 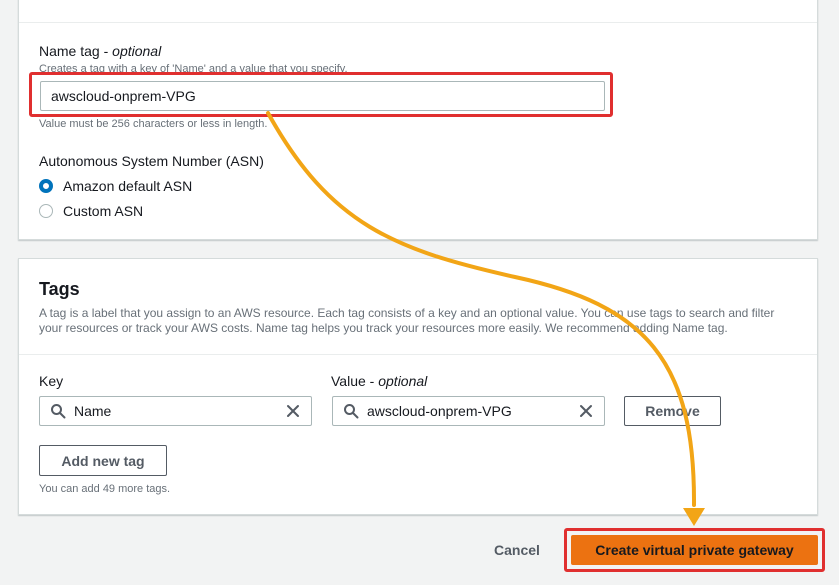 I want to click on tag-value-input: awscloud-onprem-VPG, so click(x=468, y=411).